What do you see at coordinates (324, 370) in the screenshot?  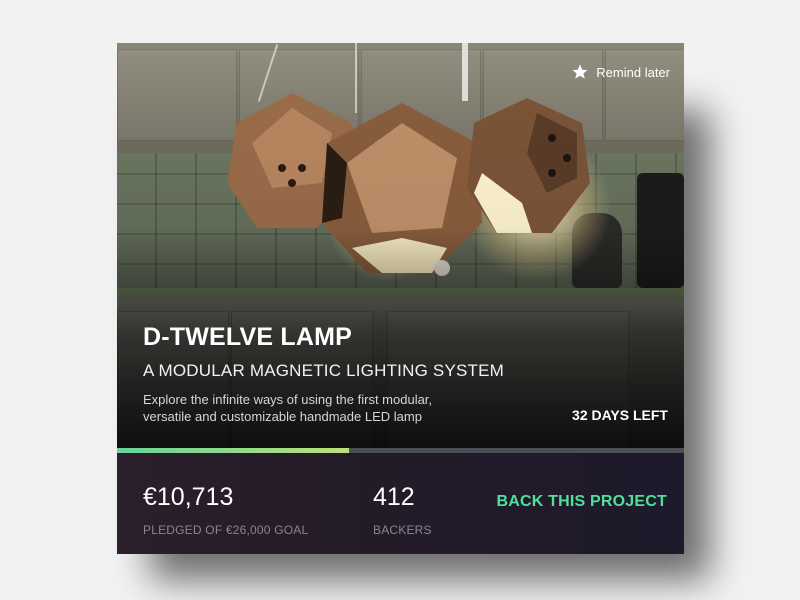 I see `project-subtitle: A MODULAR MAGNETIC LIGHTING SYSTEM` at bounding box center [324, 370].